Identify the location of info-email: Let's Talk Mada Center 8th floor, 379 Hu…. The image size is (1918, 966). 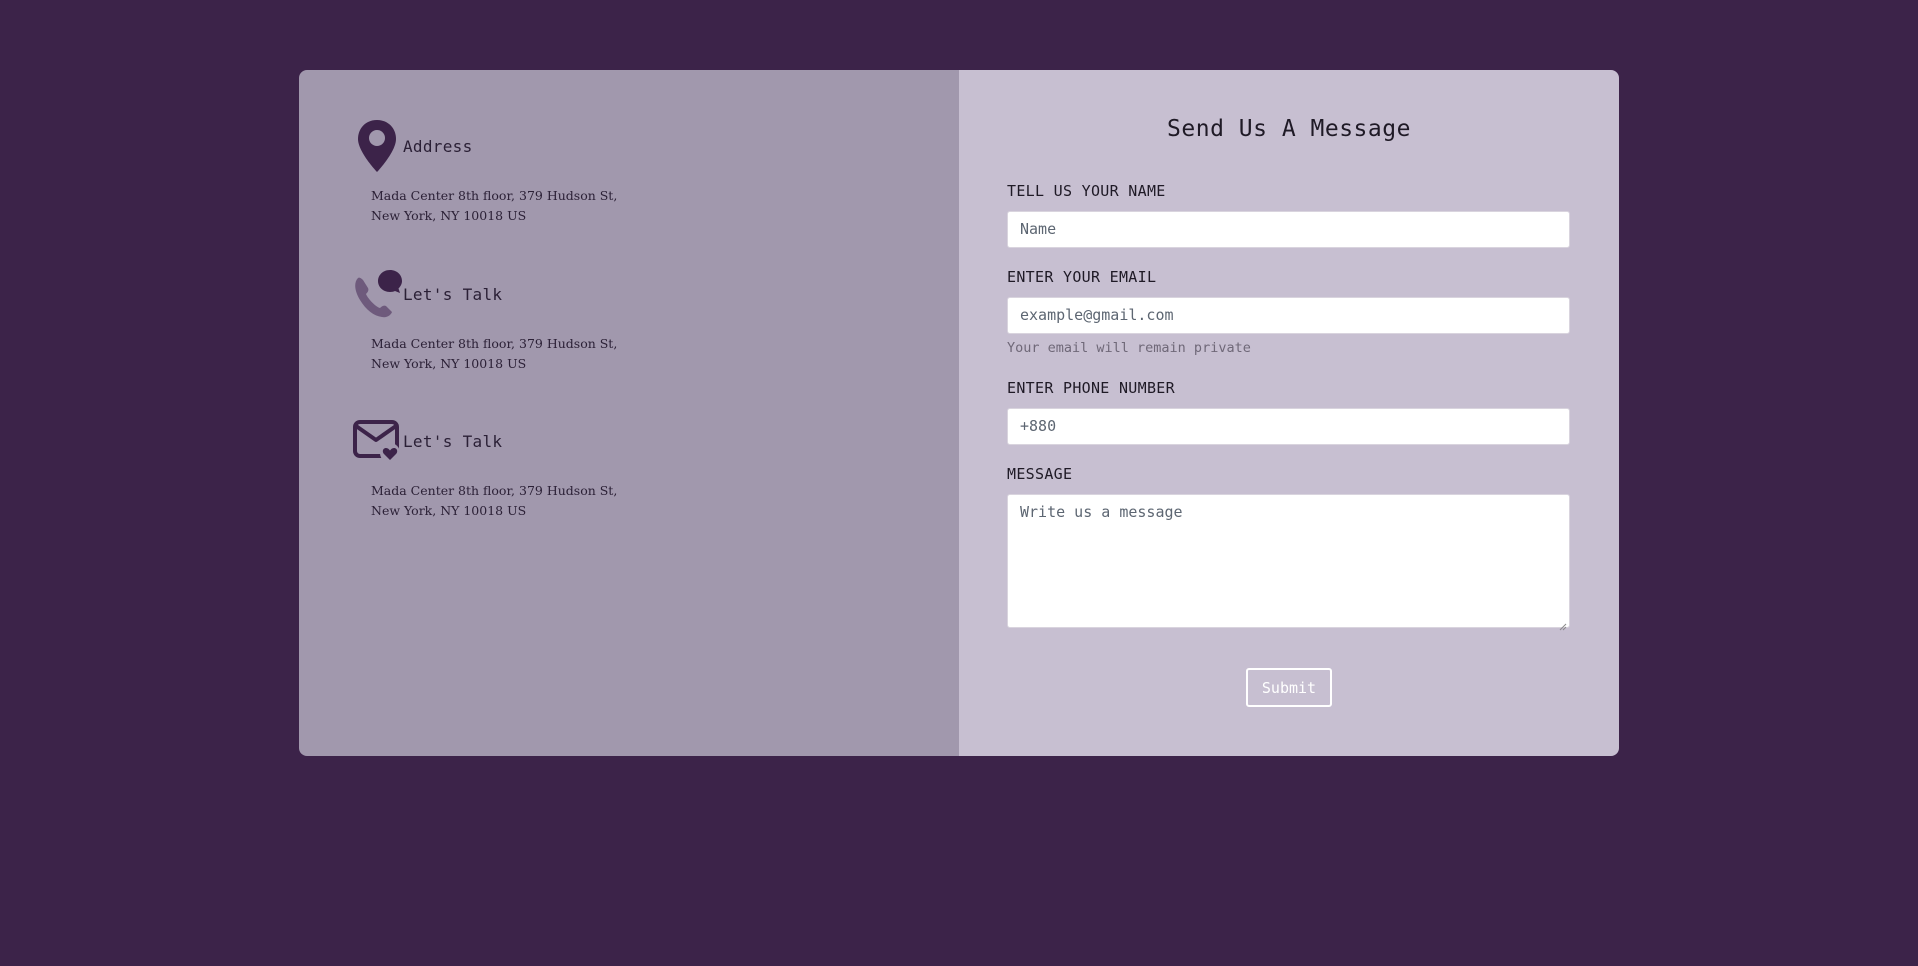
(484, 467).